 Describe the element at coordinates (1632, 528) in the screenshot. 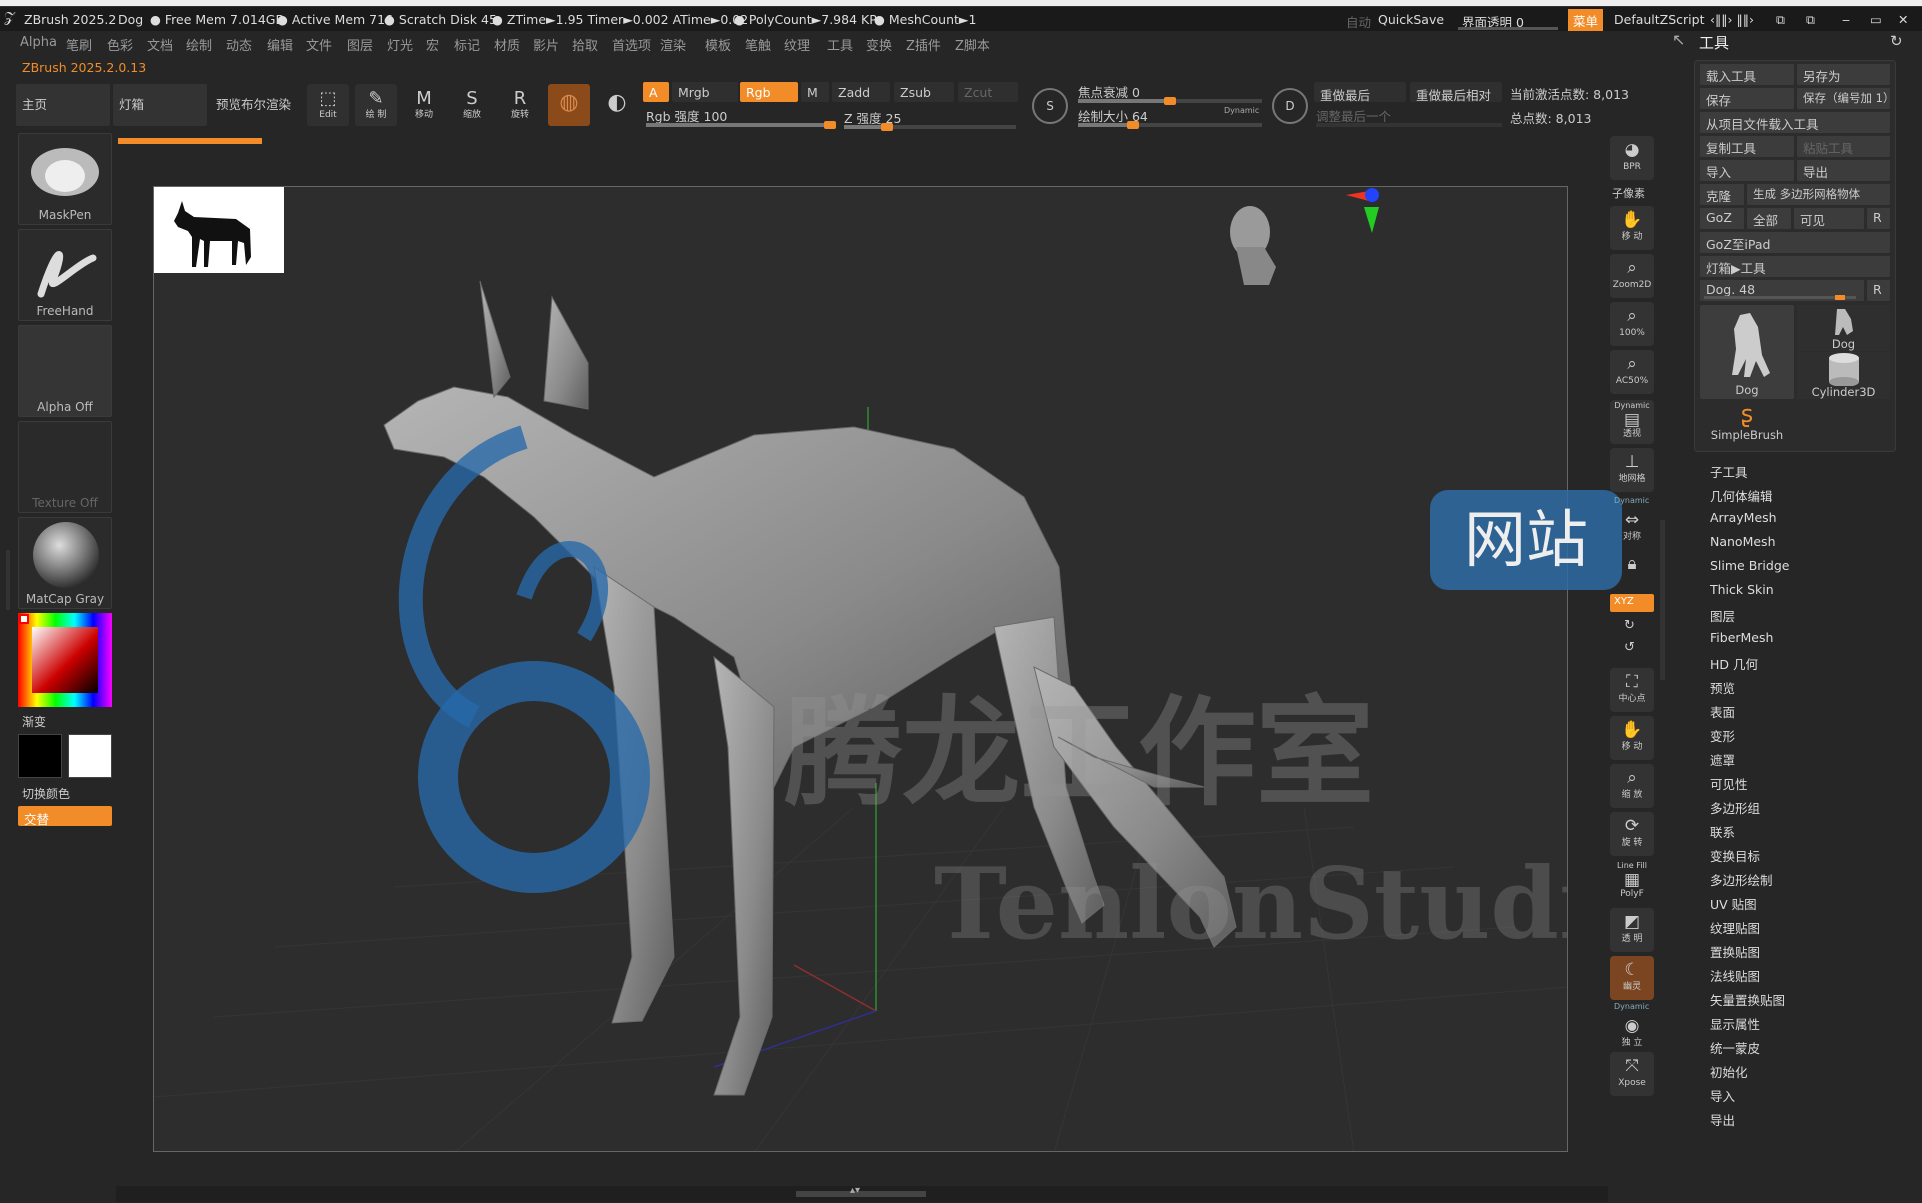

I see `symmetry-button: ⇔ 对称` at that location.